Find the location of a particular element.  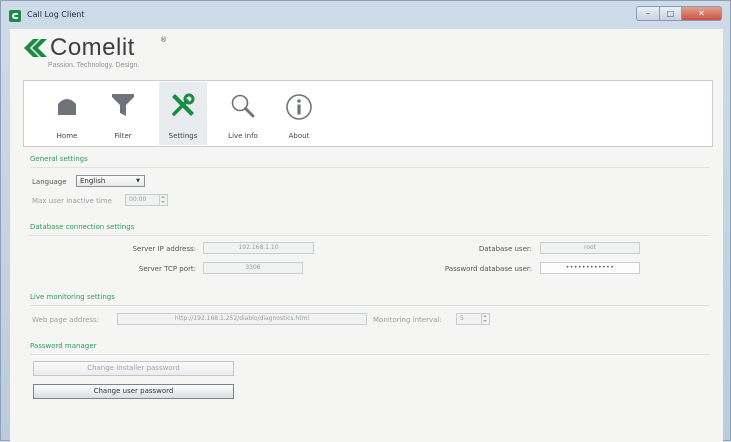

language-label: Language is located at coordinates (49, 182).